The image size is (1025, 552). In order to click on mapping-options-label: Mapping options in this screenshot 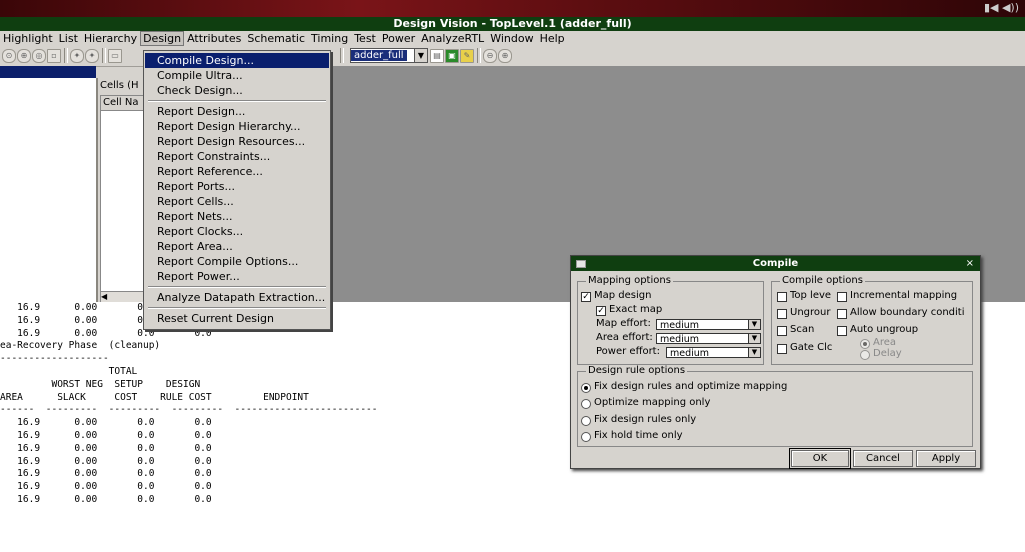, I will do `click(629, 281)`.